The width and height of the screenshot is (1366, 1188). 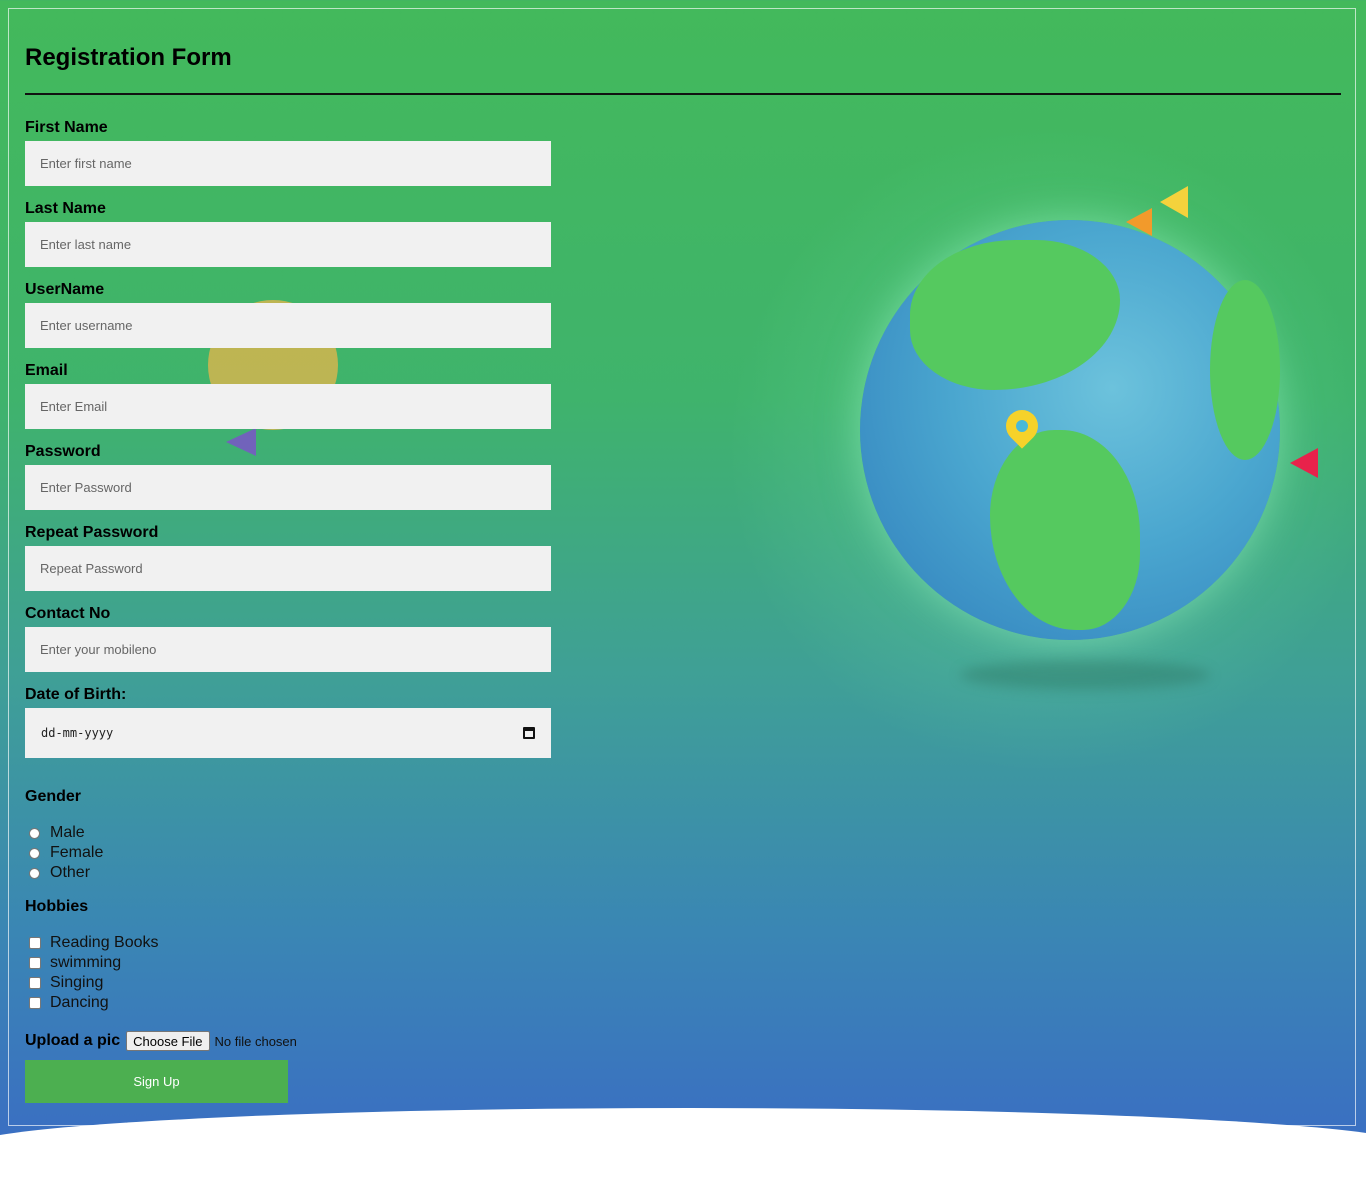 I want to click on upload-row: Upload a pic Choose File No file chosen, so click(x=161, y=1041).